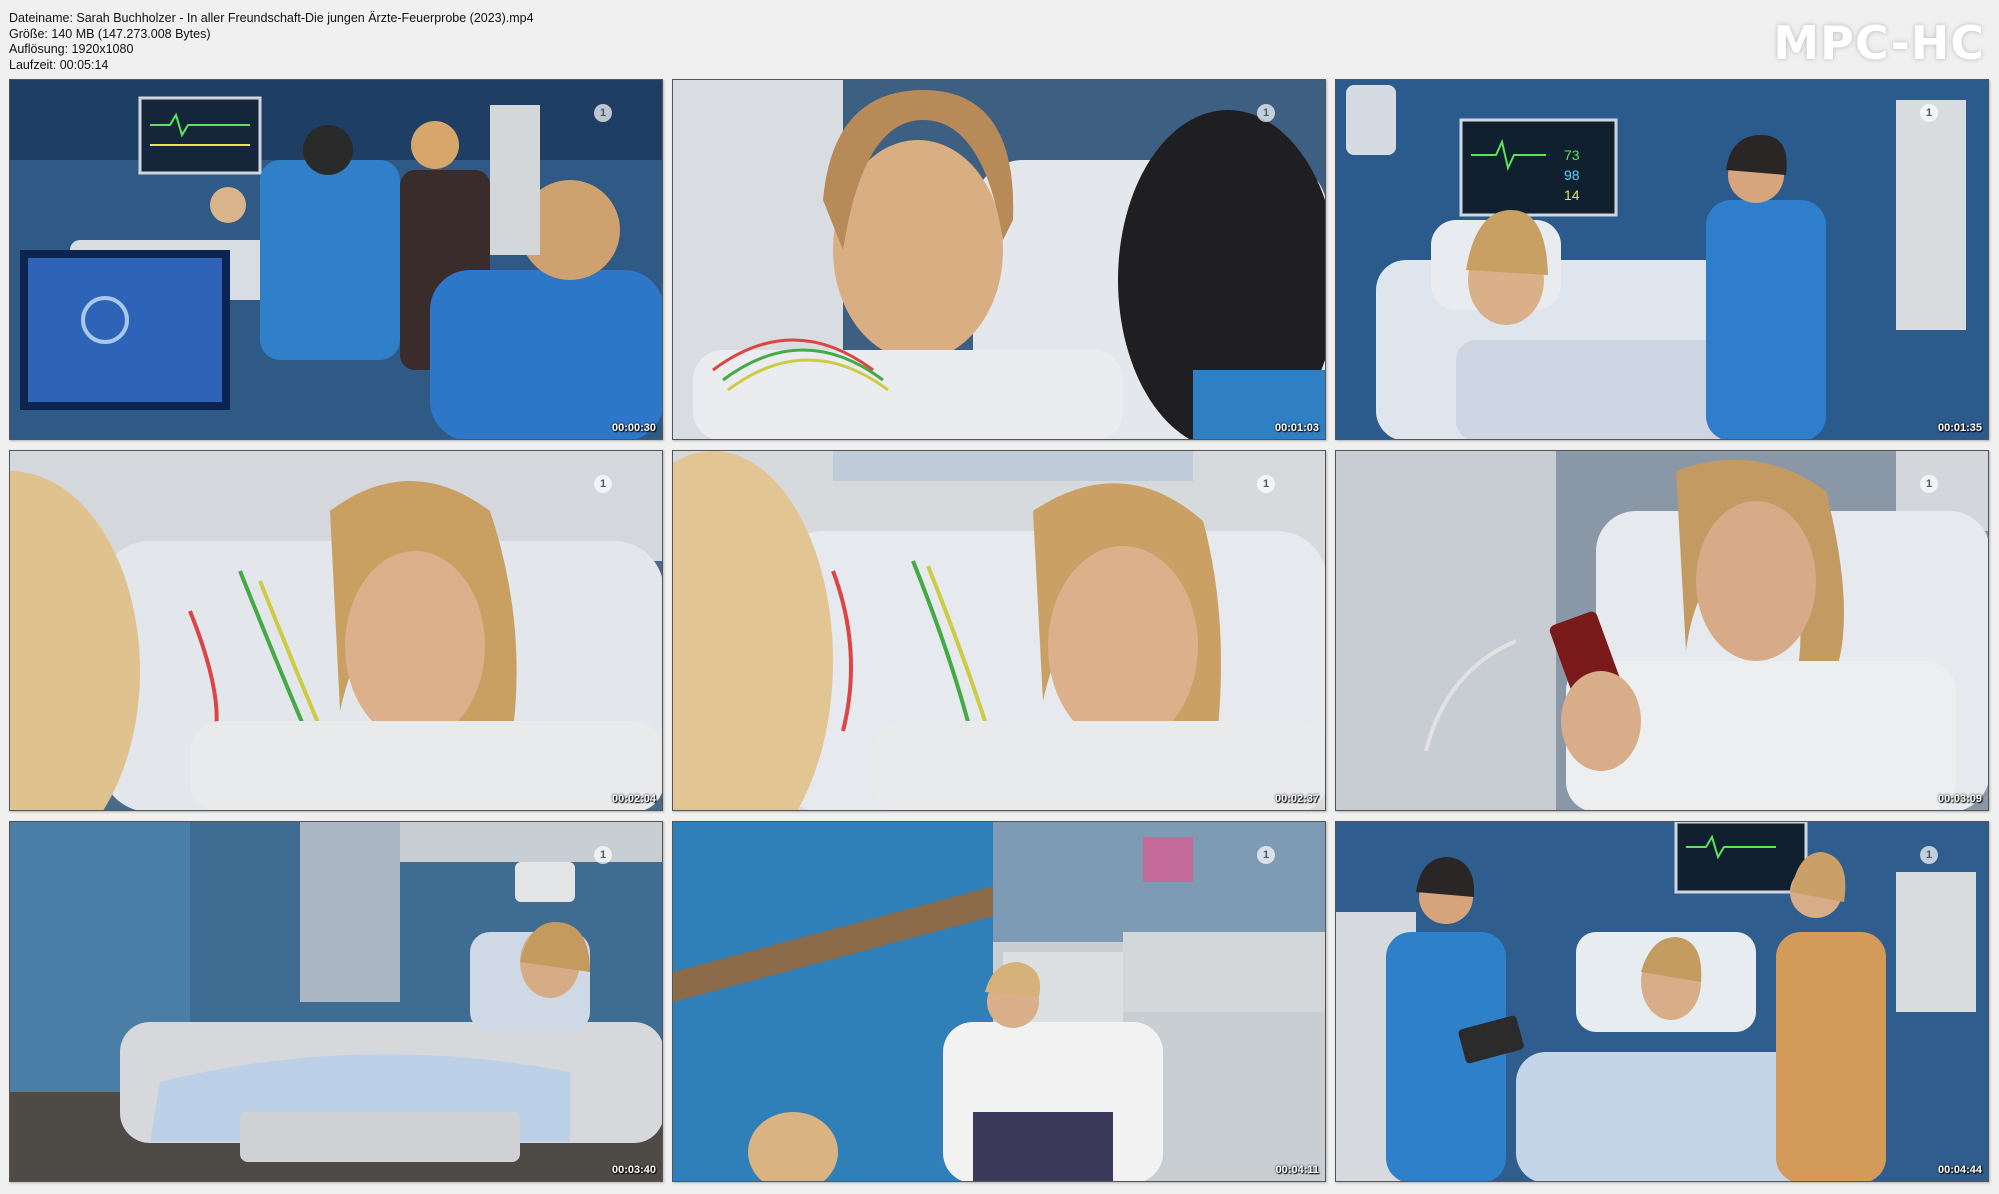 This screenshot has height=1194, width=1999. I want to click on timestamp: 00:03:09, so click(1959, 799).